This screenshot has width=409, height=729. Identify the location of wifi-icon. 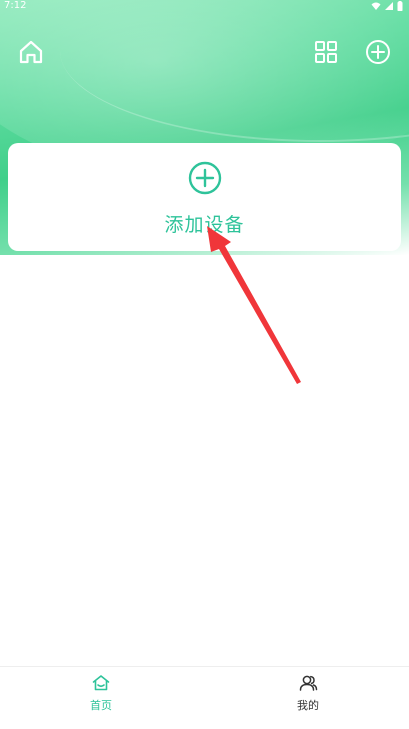
(376, 6).